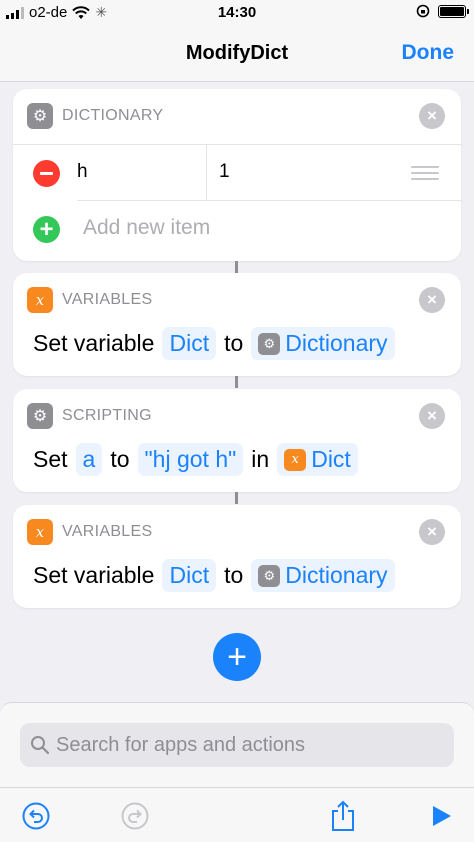 This screenshot has width=474, height=842. What do you see at coordinates (237, 657) in the screenshot?
I see `add-action-button: +` at bounding box center [237, 657].